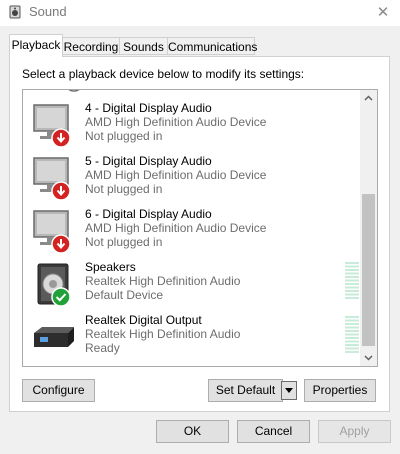  Describe the element at coordinates (148, 108) in the screenshot. I see `device-name: 4 - Digital Display Audio` at that location.